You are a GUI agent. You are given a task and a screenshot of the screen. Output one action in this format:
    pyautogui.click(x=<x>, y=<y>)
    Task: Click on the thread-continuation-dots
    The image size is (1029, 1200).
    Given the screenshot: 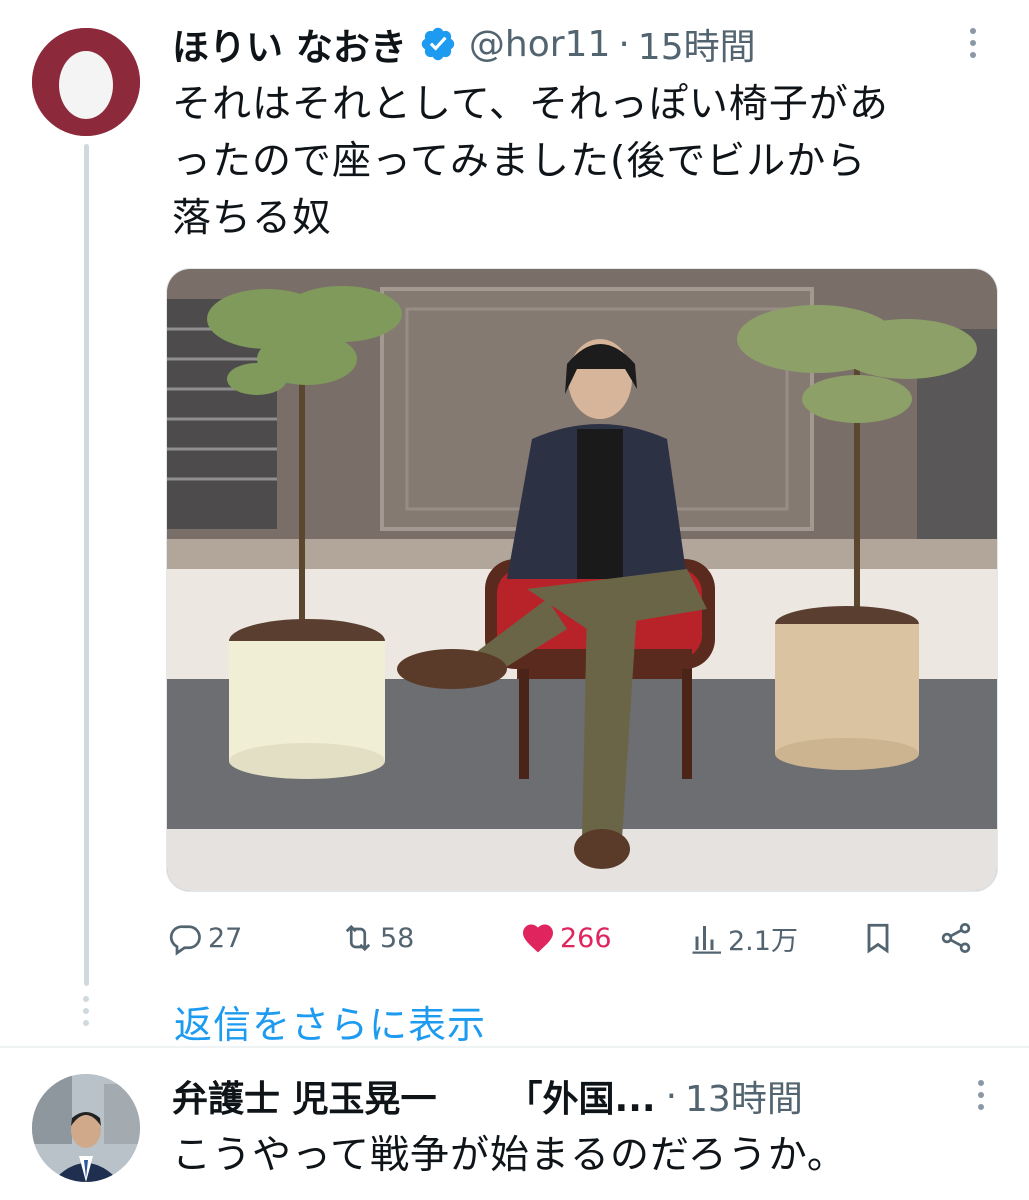 What is the action you would take?
    pyautogui.click(x=86, y=1014)
    